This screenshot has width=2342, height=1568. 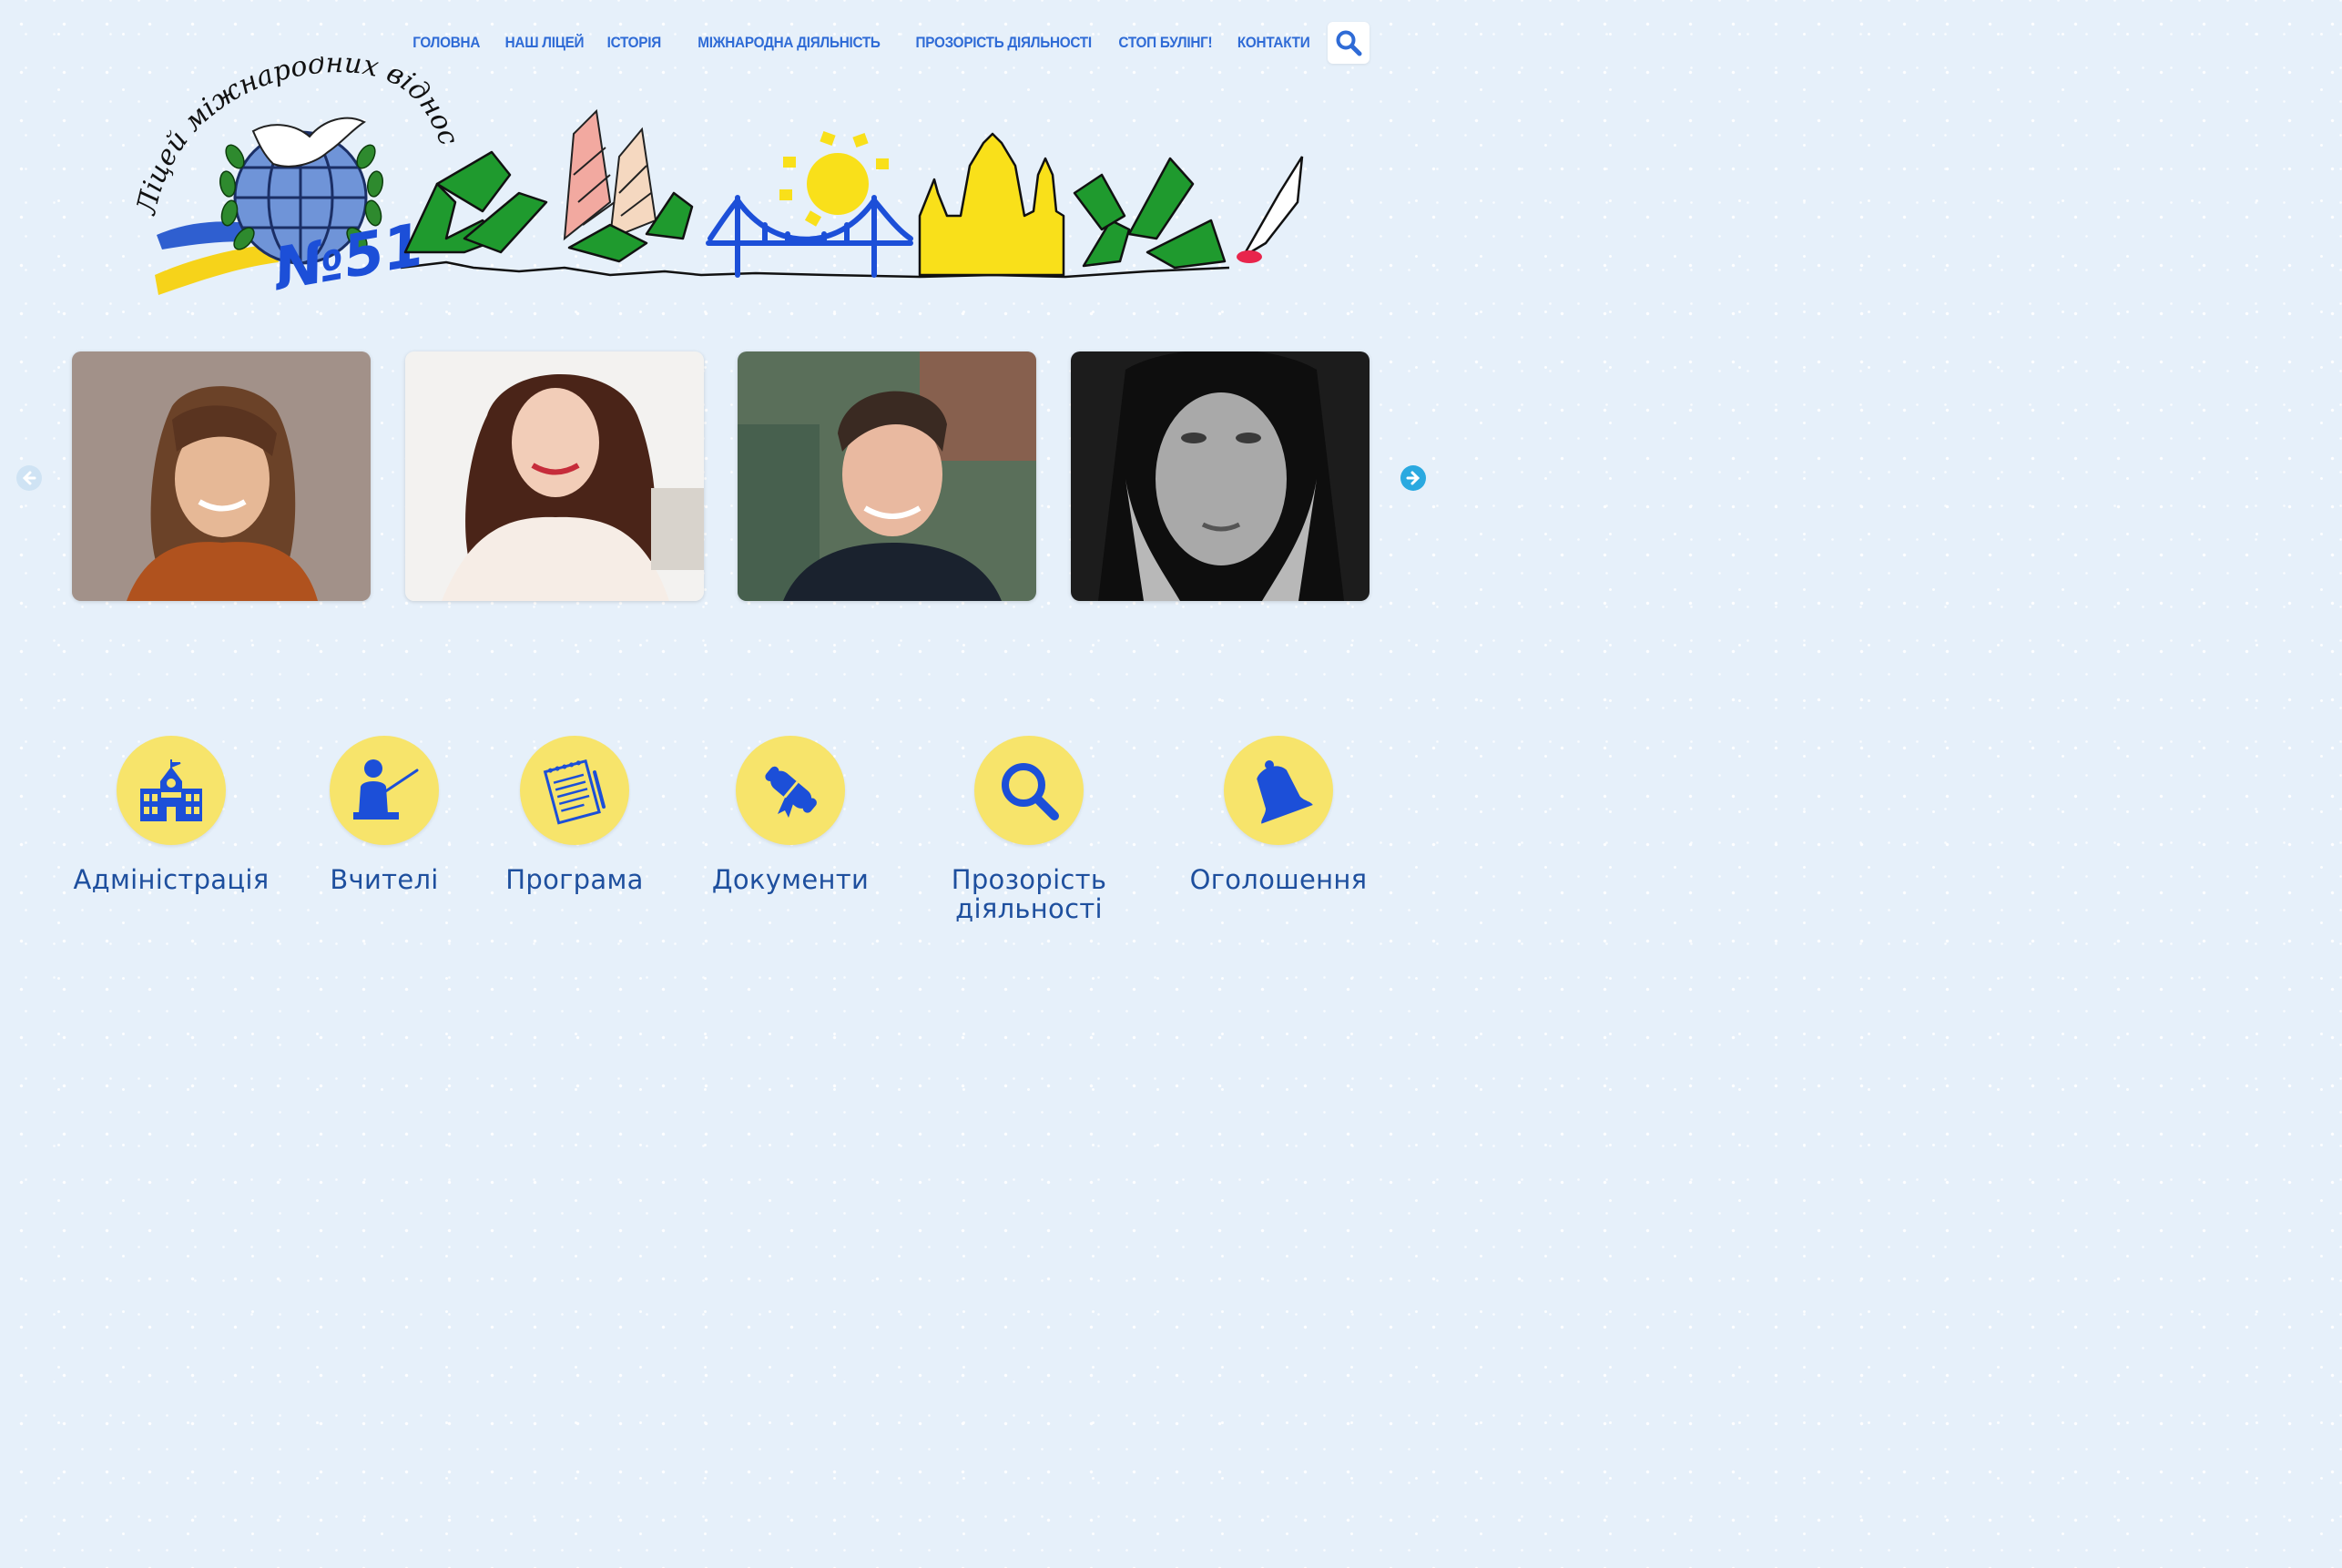 I want to click on photo-carousel, so click(x=714, y=477).